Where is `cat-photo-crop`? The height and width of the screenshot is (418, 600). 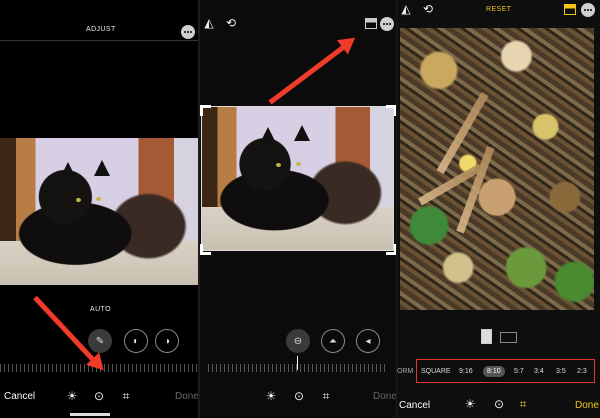
cat-photo-crop is located at coordinates (297, 178).